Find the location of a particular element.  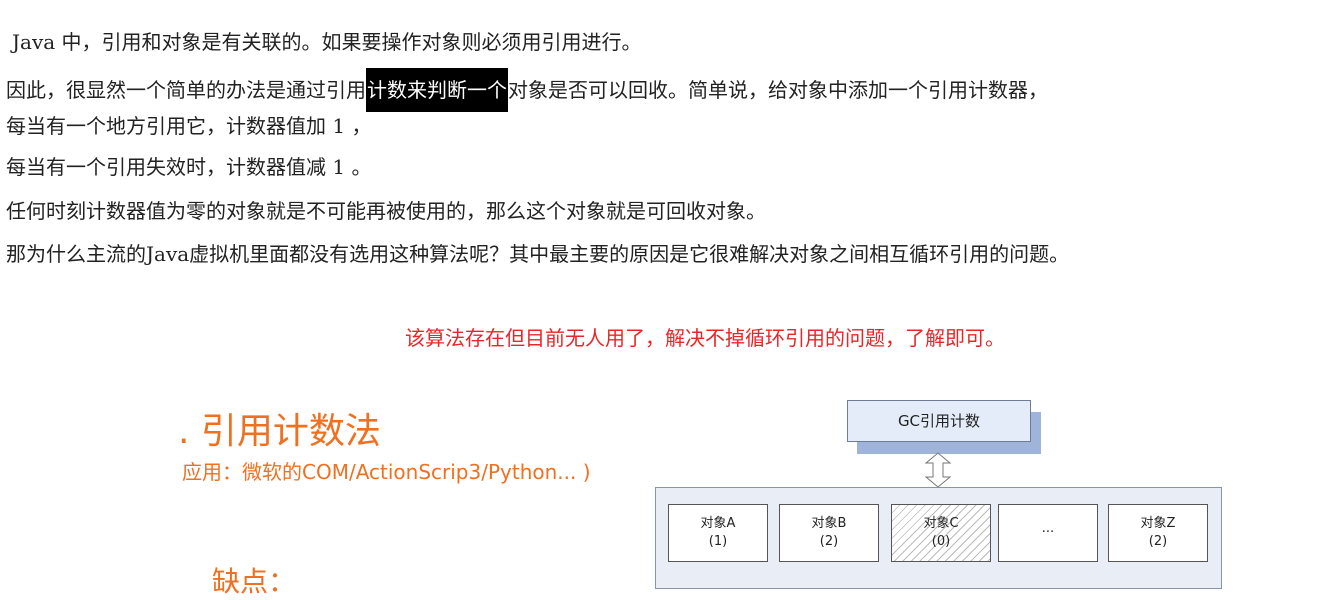

object-box-collectable: 对象C (0) is located at coordinates (941, 533).